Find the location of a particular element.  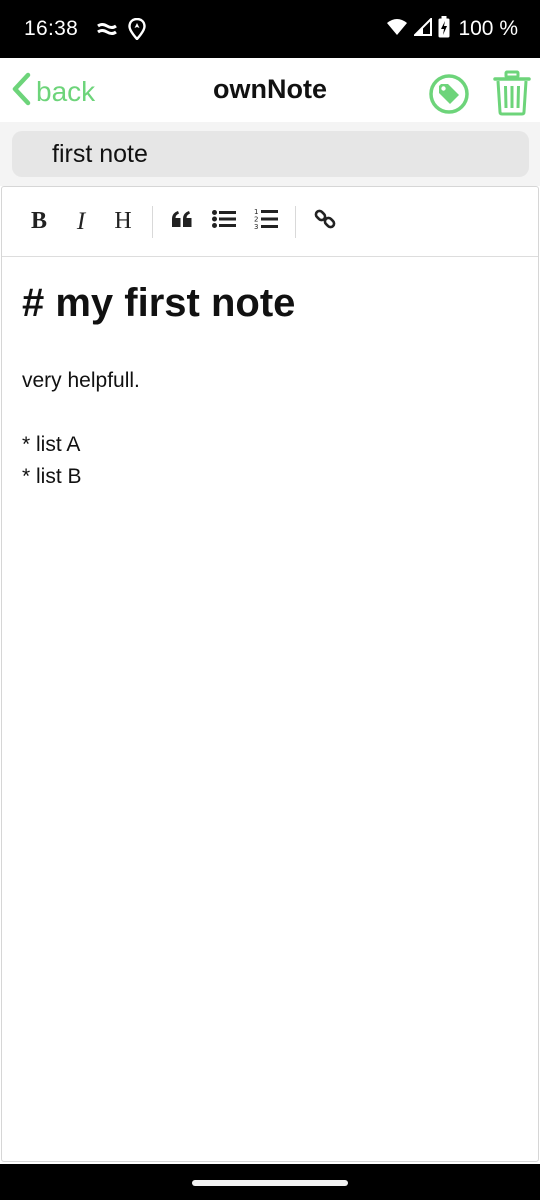

status-right: 100 % is located at coordinates (452, 29).